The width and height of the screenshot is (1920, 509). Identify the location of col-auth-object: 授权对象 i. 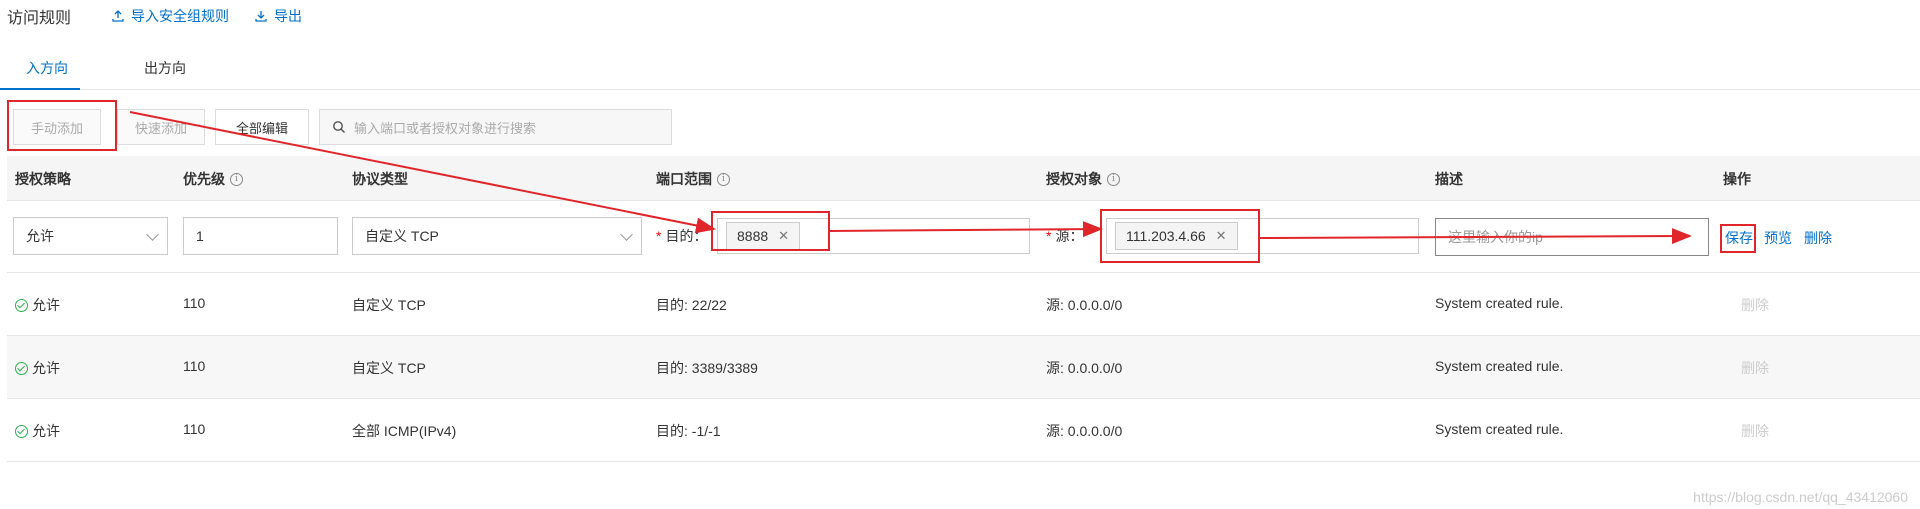
(1083, 179).